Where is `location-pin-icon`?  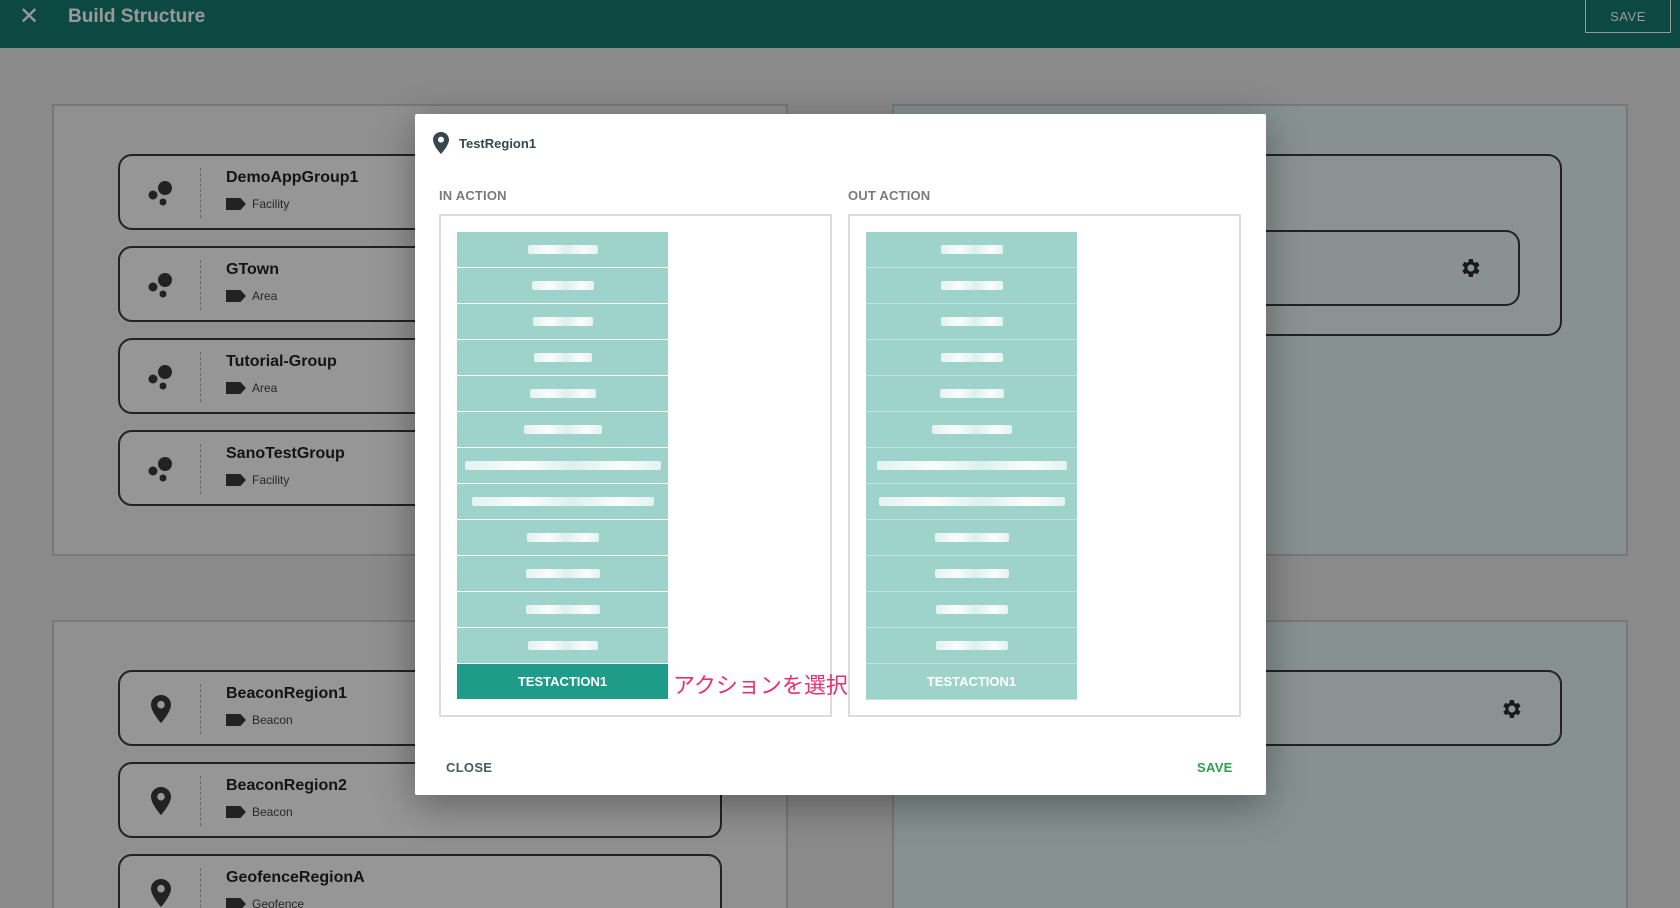 location-pin-icon is located at coordinates (441, 143).